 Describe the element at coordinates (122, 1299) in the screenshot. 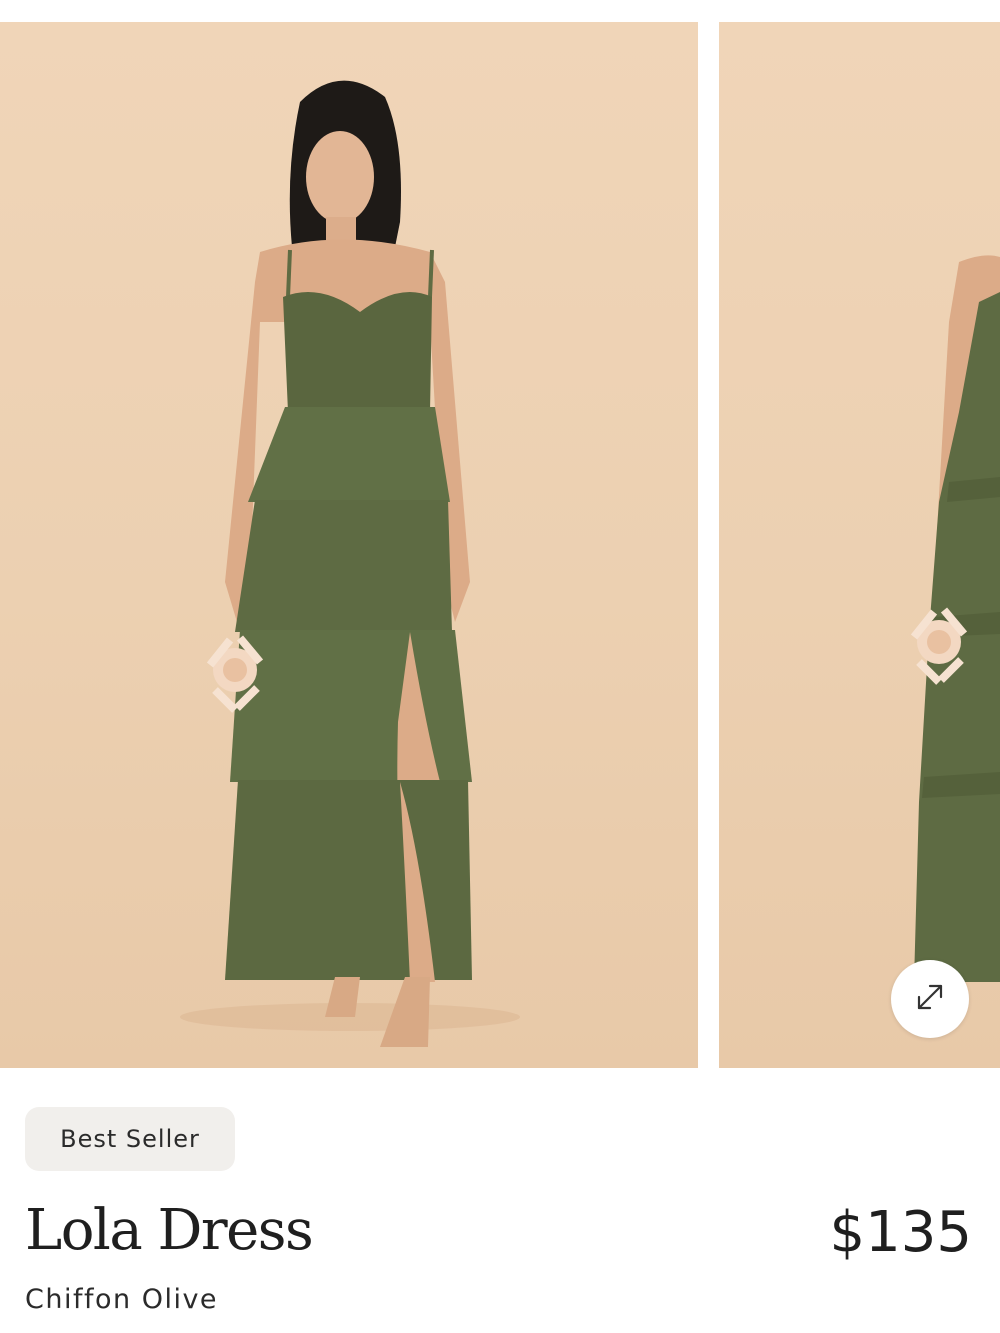

I see `product-variant: Chiffon Olive` at that location.